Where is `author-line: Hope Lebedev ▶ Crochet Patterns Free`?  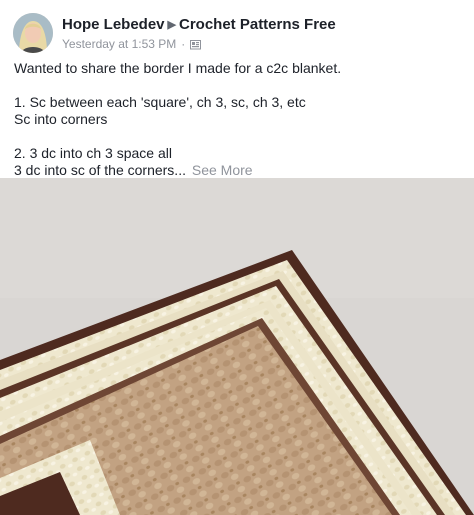
author-line: Hope Lebedev ▶ Crochet Patterns Free is located at coordinates (199, 24).